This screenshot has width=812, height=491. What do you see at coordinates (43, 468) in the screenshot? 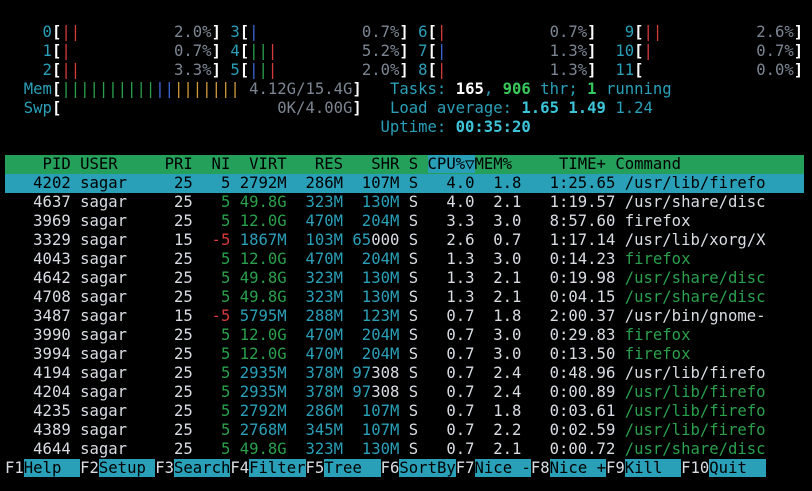
I see `fkey-f1: F1Help` at bounding box center [43, 468].